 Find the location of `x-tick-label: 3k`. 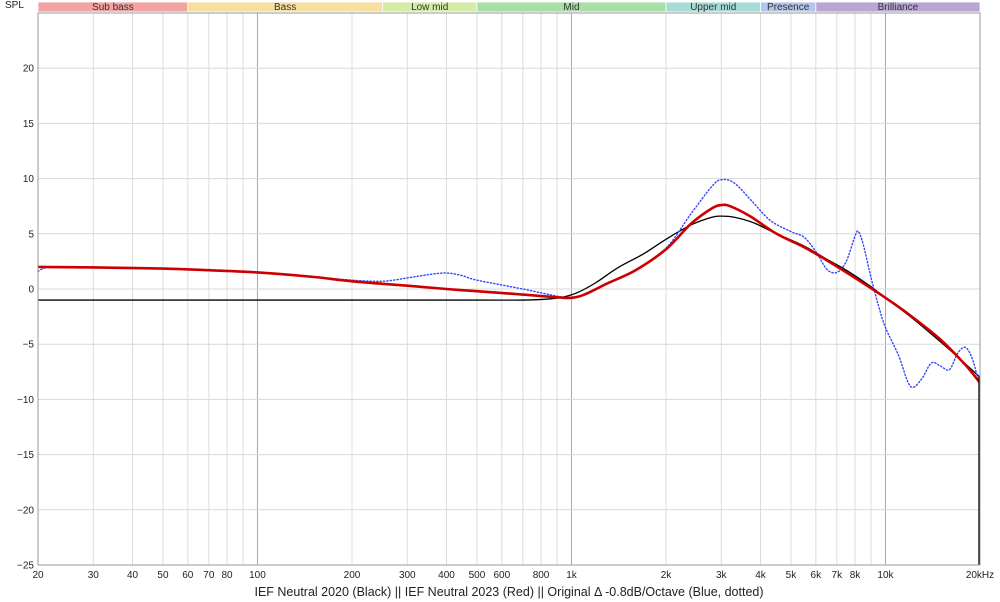

x-tick-label: 3k is located at coordinates (722, 575).